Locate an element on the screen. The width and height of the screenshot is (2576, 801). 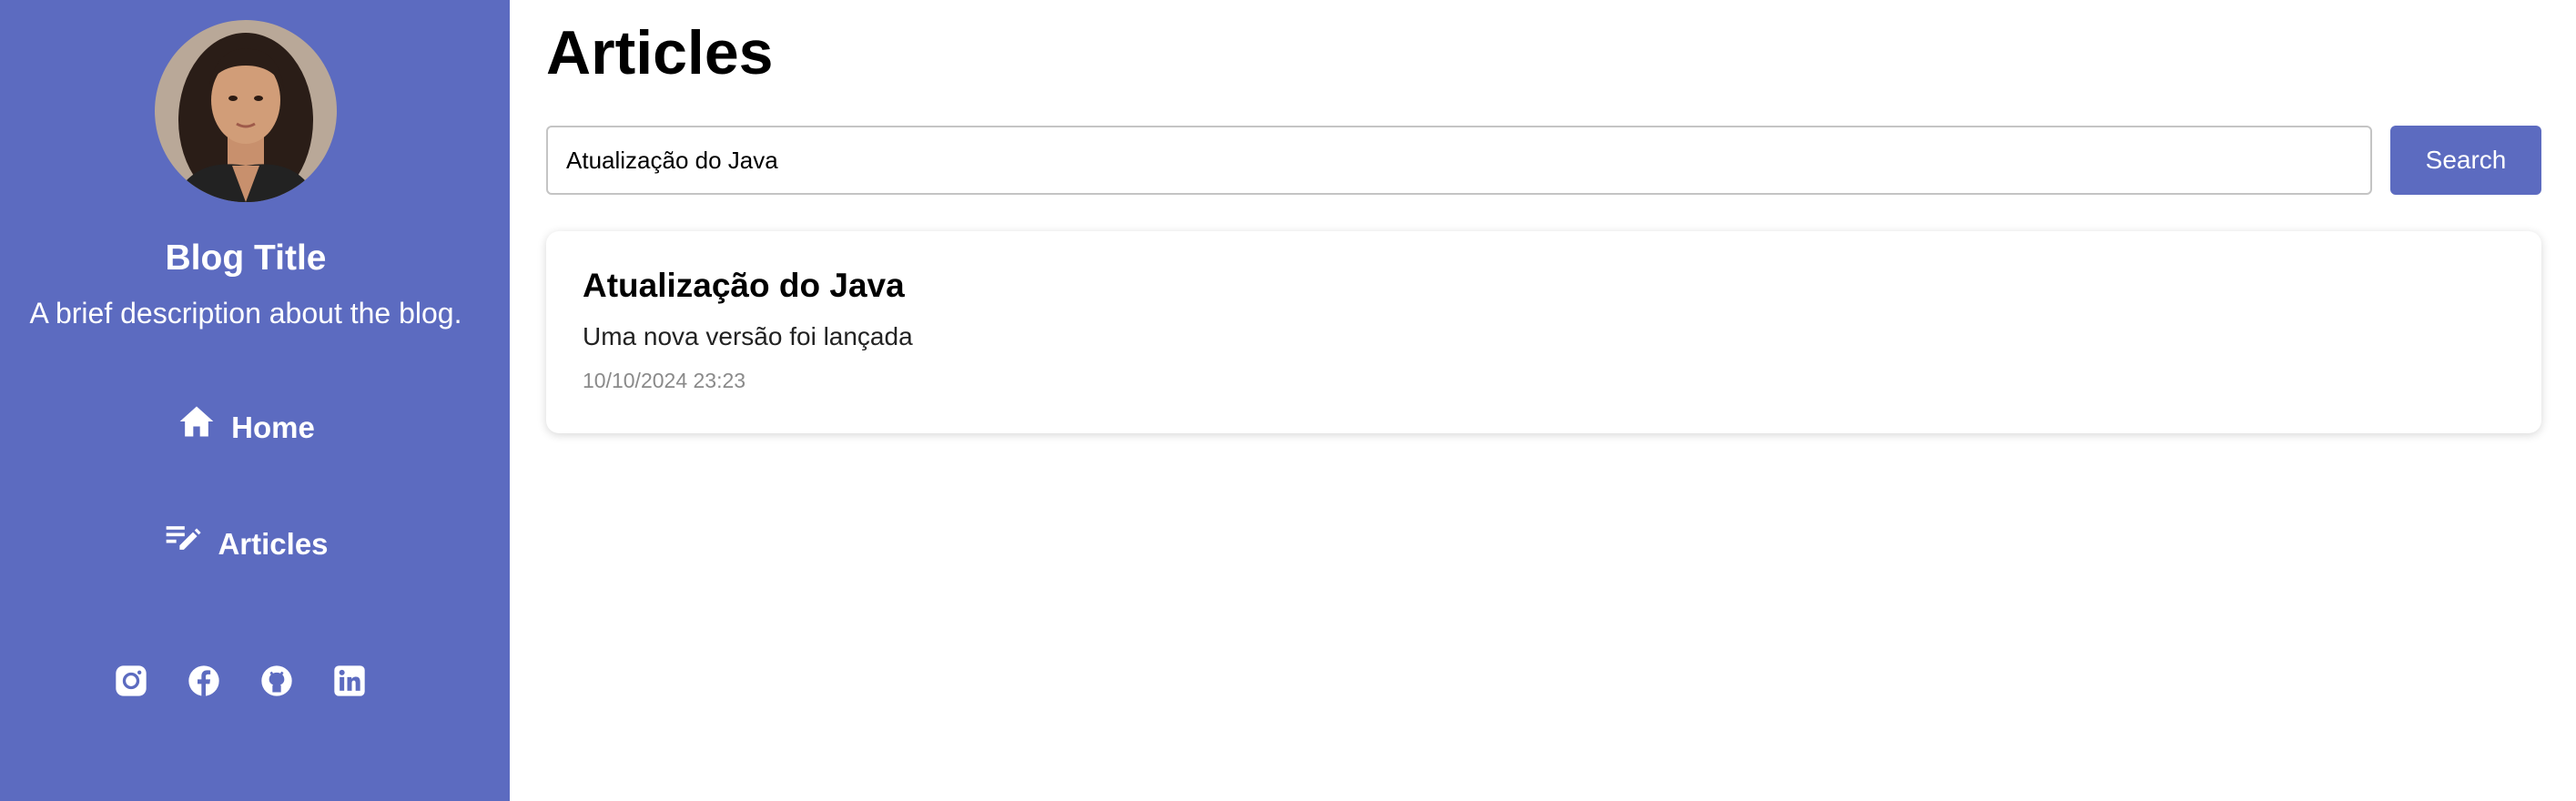
nav-item-label: Articles is located at coordinates (273, 544).